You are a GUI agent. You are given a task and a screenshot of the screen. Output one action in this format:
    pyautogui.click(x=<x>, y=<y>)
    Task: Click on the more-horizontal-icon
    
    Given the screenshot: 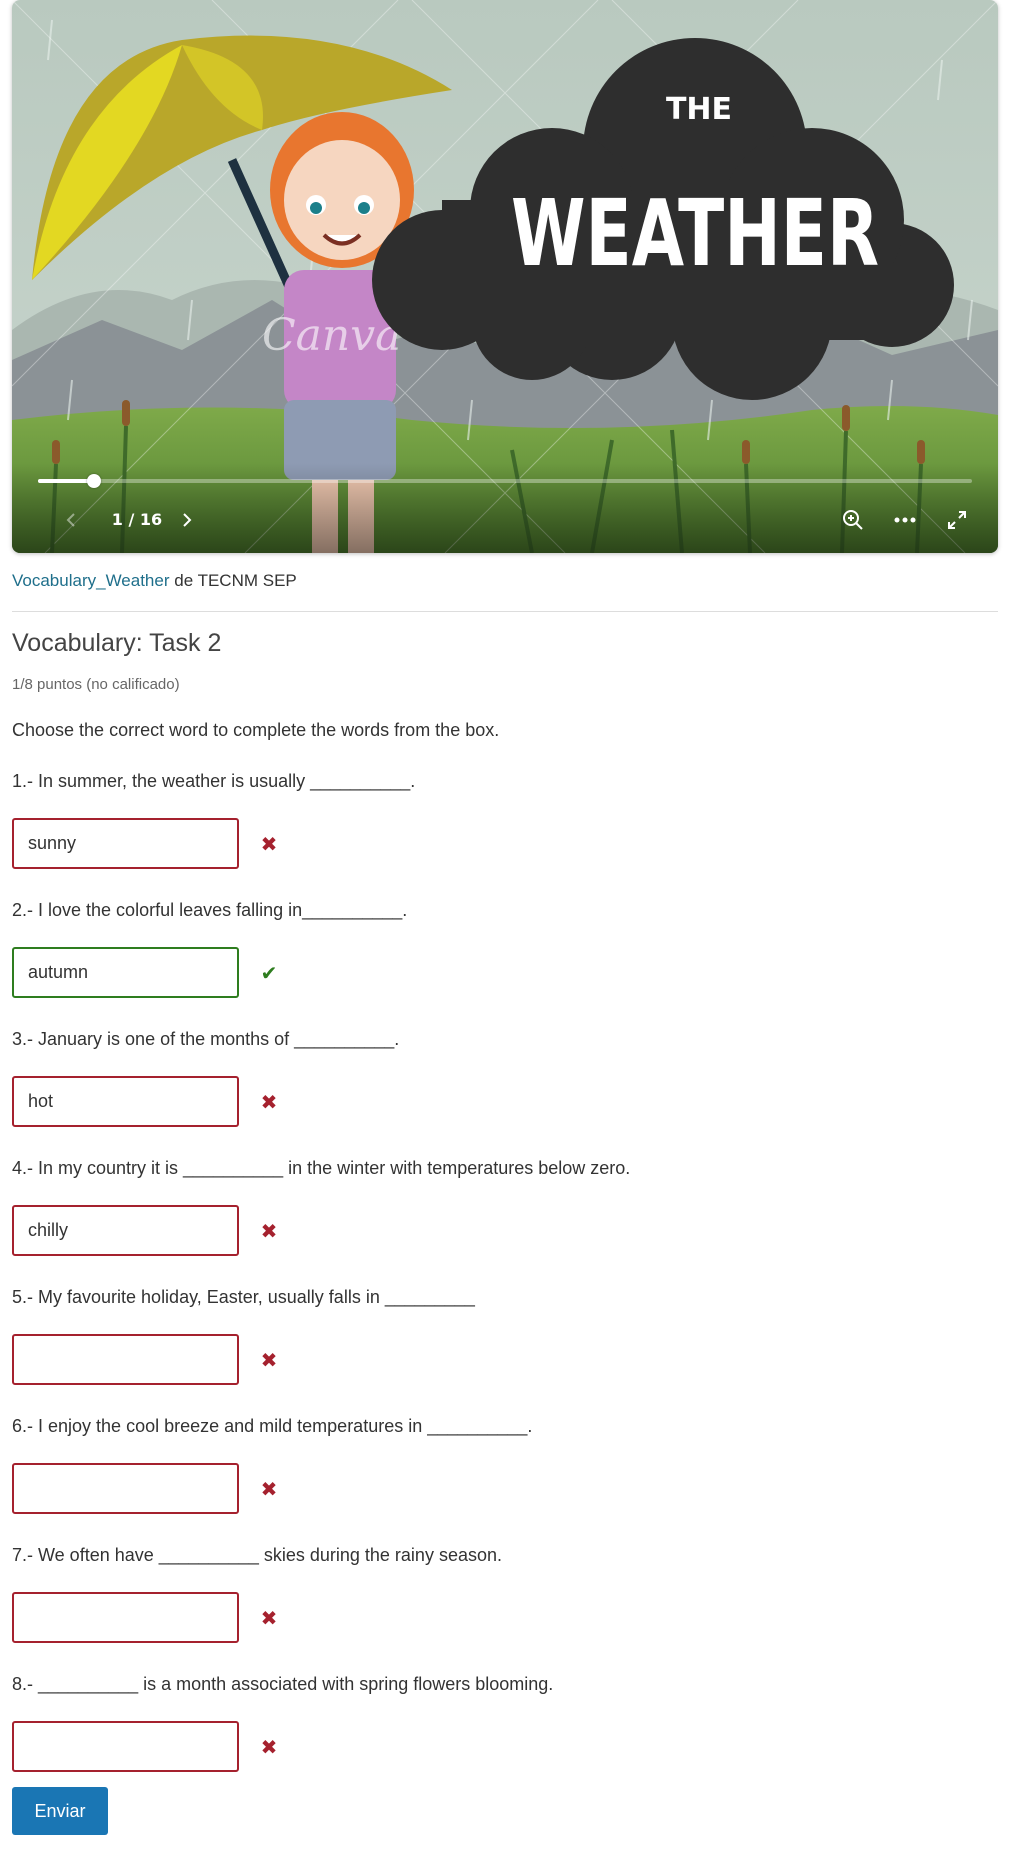 What is the action you would take?
    pyautogui.click(x=905, y=520)
    